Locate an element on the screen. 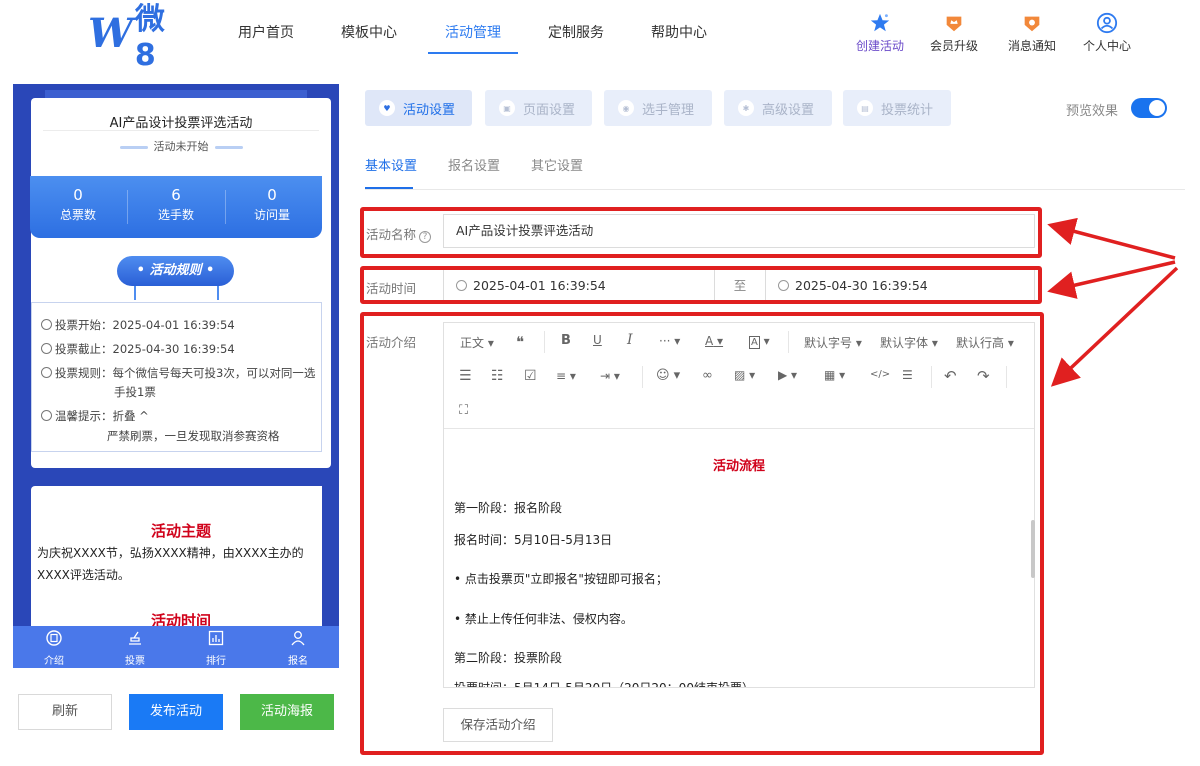 The image size is (1200, 766). tab-vote-stats: ▤ 投票统计 is located at coordinates (897, 108).